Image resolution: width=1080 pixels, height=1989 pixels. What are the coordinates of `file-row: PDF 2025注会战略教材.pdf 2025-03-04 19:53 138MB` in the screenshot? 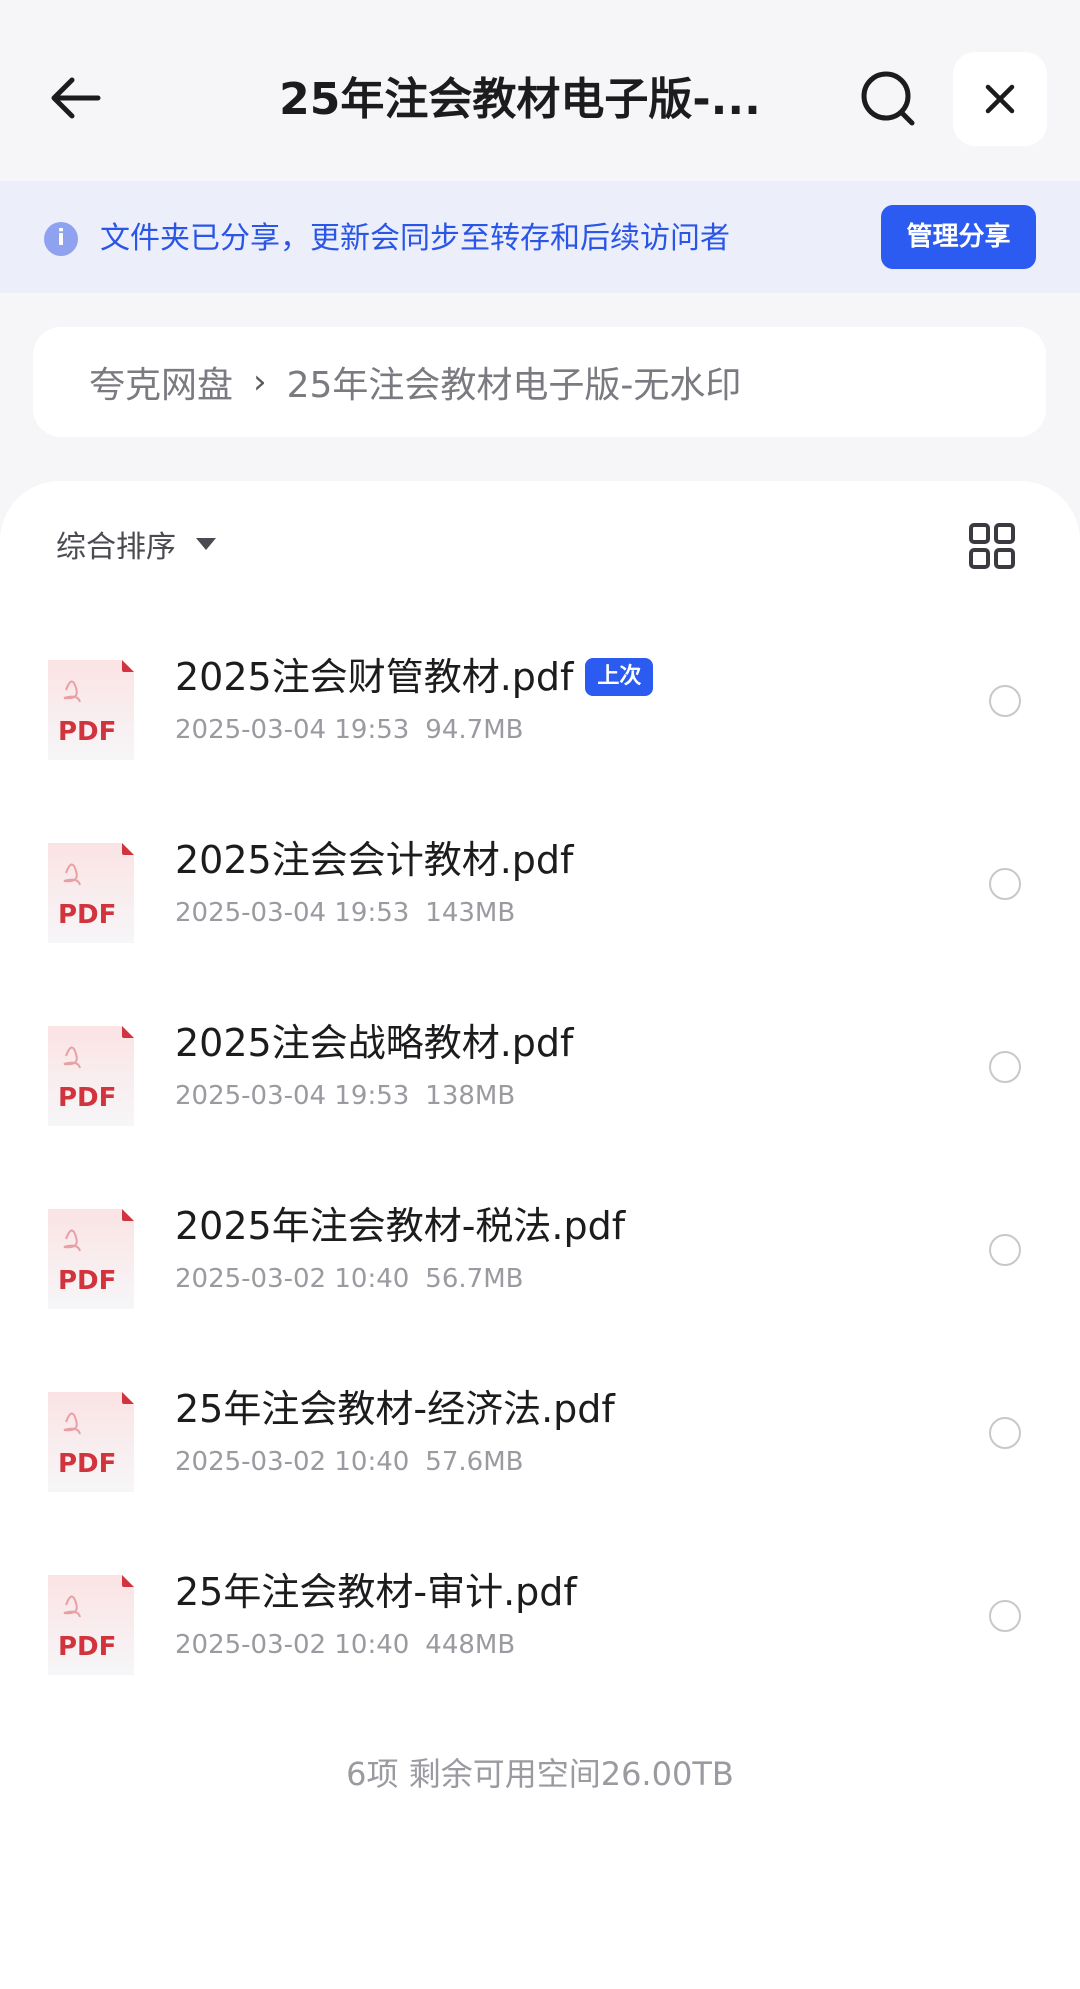 It's located at (540, 1107).